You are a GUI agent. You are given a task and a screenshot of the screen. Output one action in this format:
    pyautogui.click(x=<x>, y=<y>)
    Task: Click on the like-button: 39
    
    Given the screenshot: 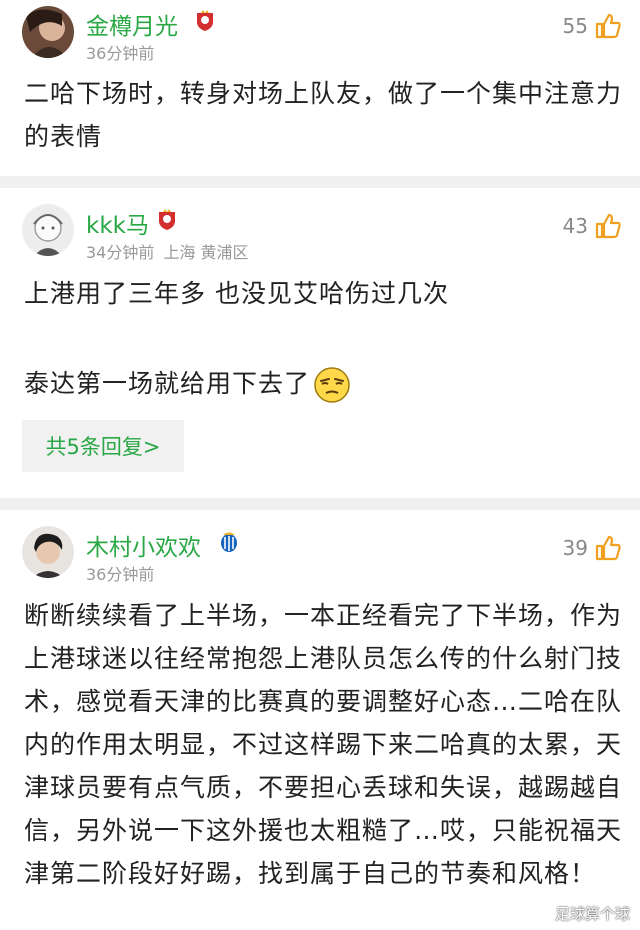 What is the action you would take?
    pyautogui.click(x=592, y=548)
    